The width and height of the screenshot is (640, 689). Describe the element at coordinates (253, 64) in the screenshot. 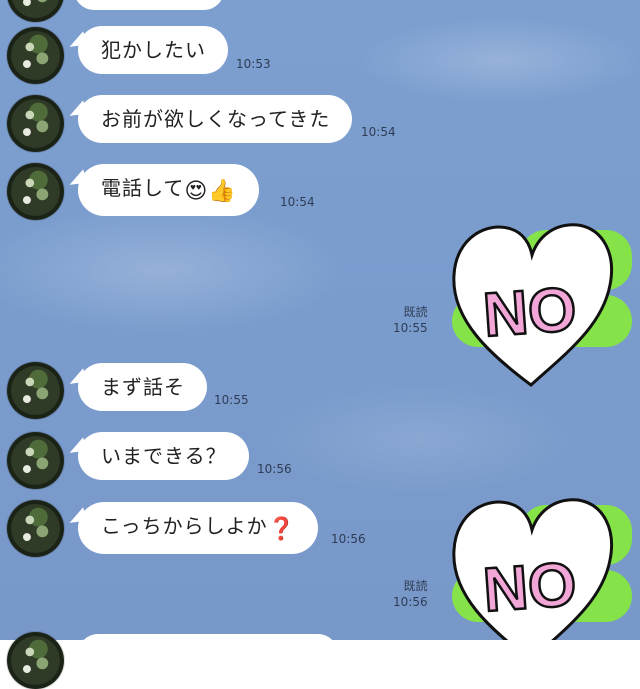

I see `message-time: 10:53` at that location.